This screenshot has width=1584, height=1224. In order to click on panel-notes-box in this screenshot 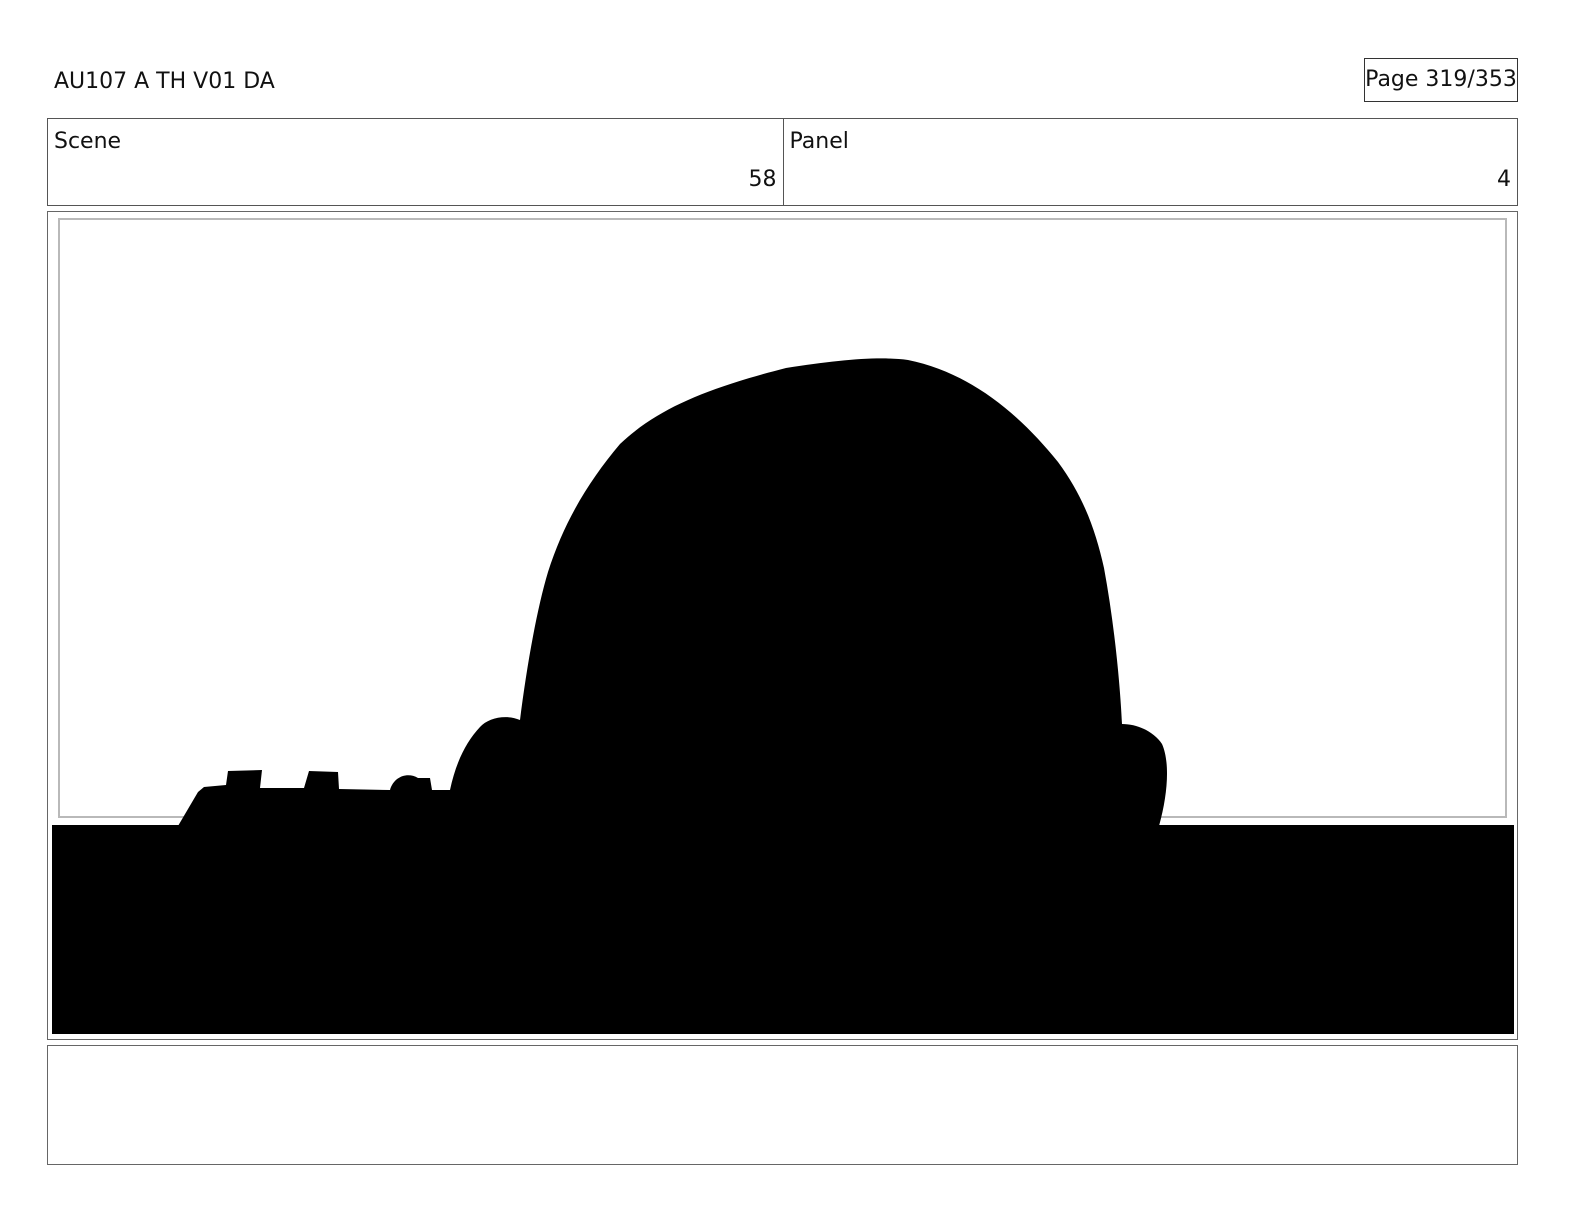, I will do `click(782, 1105)`.